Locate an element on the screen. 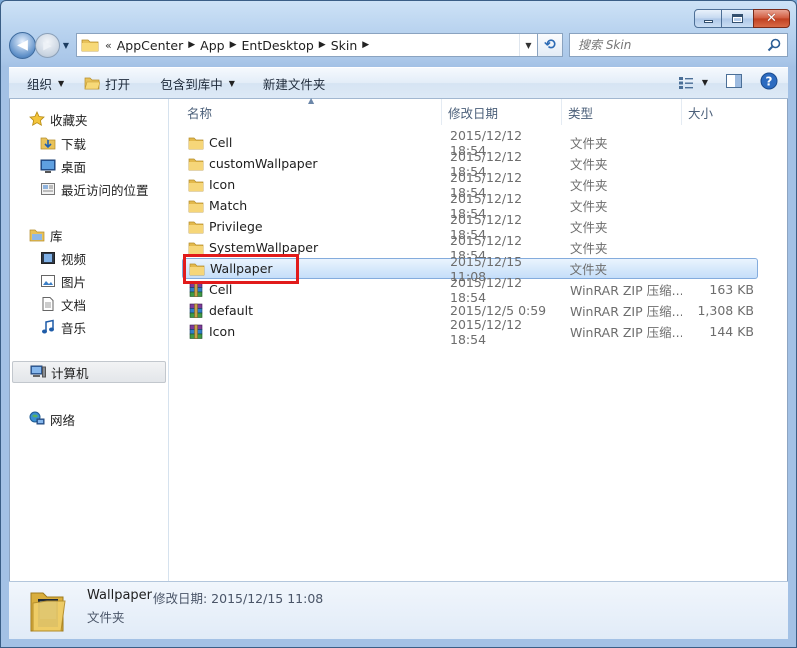 This screenshot has height=648, width=797. include-library-label: 包含到库中 is located at coordinates (191, 84).